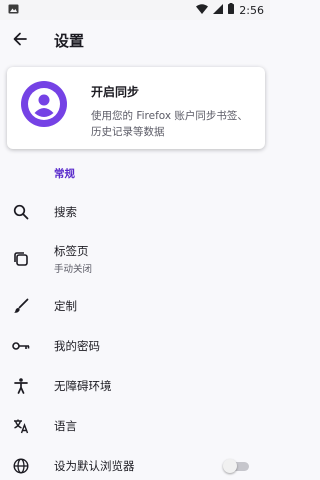 The image size is (320, 480). Describe the element at coordinates (202, 10) in the screenshot. I see `wifi-icon` at that location.